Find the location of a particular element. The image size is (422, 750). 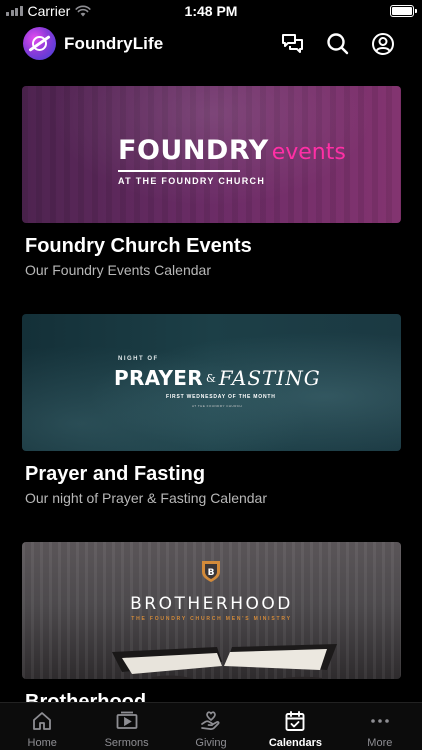

open-book-image is located at coordinates (224, 661).